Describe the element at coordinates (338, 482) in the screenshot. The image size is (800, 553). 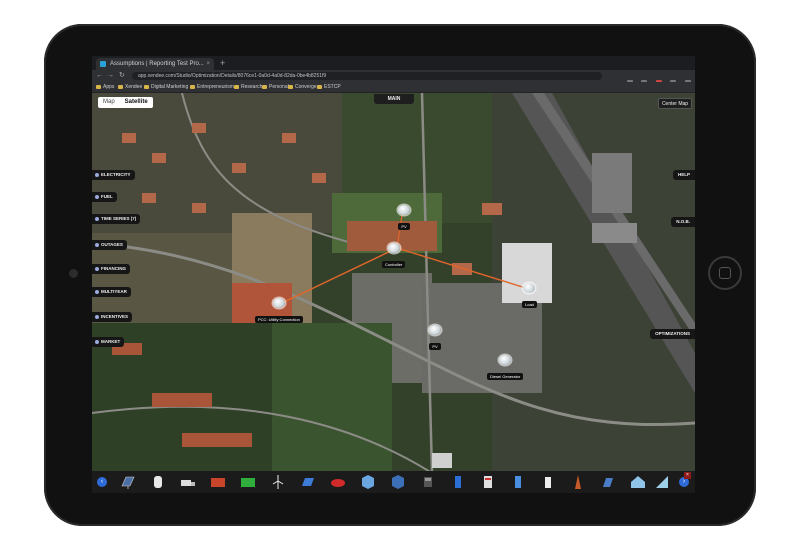
I see `fuel-truck-icon` at that location.